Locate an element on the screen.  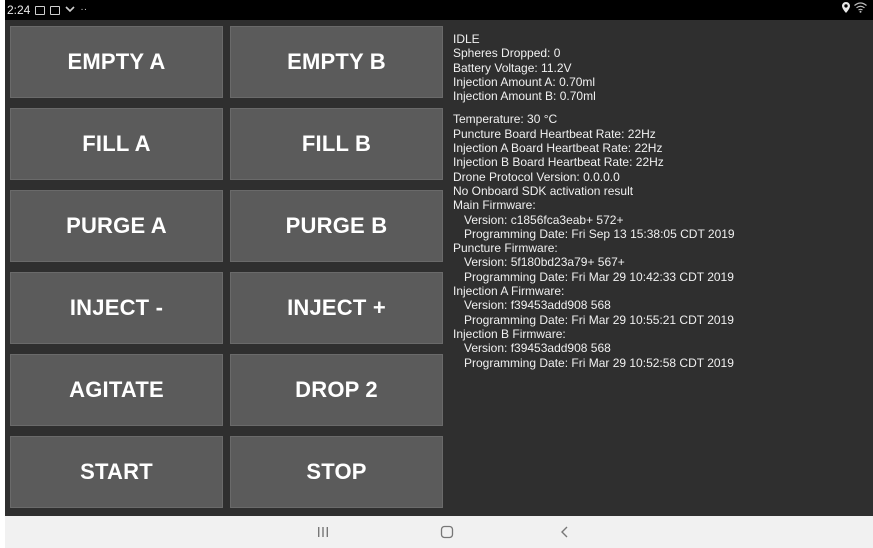
injection-a-firmware-title: Injection A Firmware: is located at coordinates (509, 291).